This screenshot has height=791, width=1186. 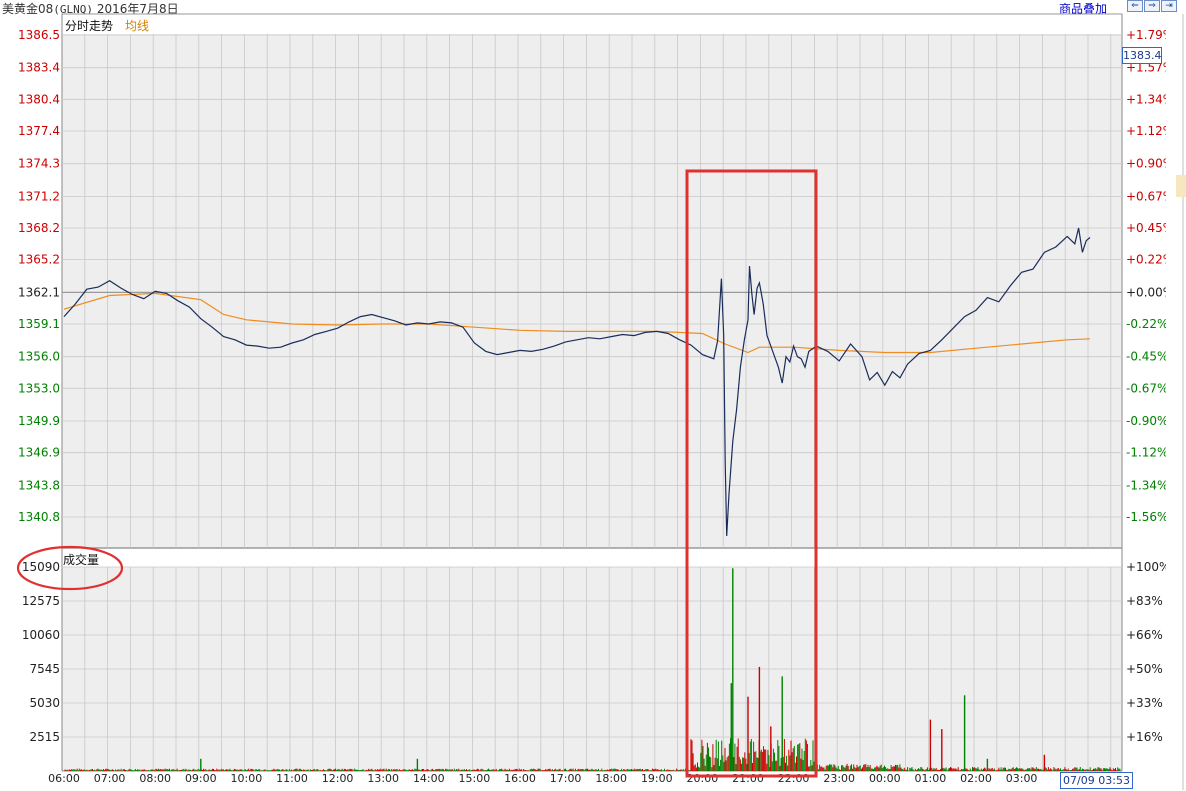 I want to click on time-tick-label: 11:00, so click(x=292, y=778).